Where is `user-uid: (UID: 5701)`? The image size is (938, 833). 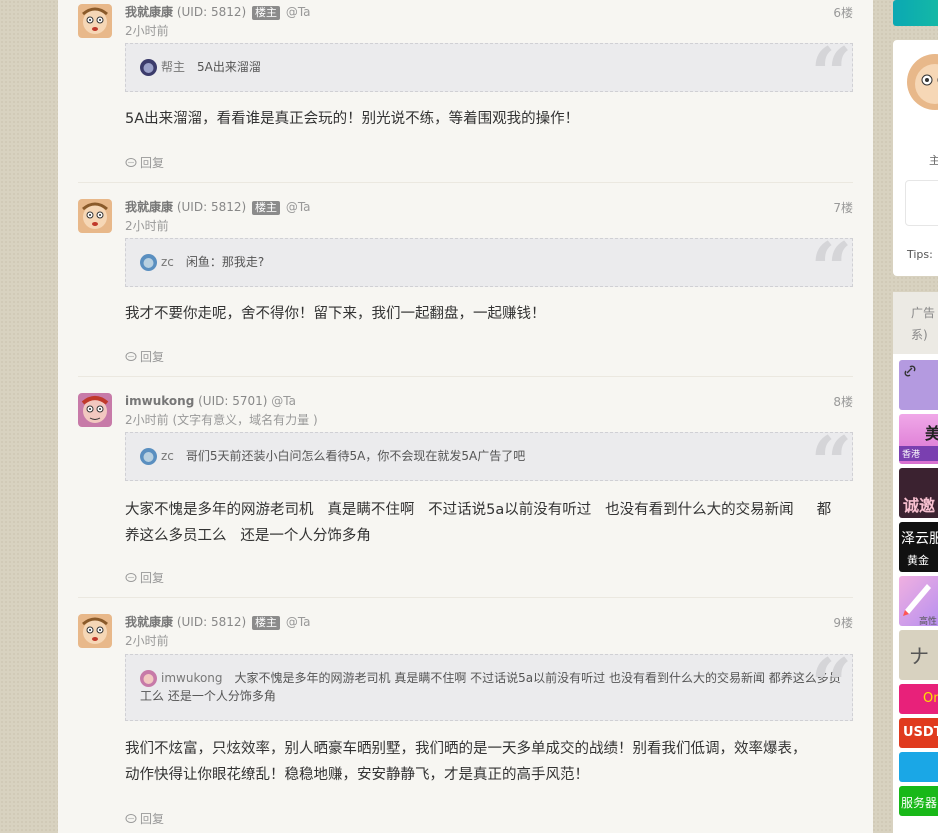 user-uid: (UID: 5701) is located at coordinates (233, 401).